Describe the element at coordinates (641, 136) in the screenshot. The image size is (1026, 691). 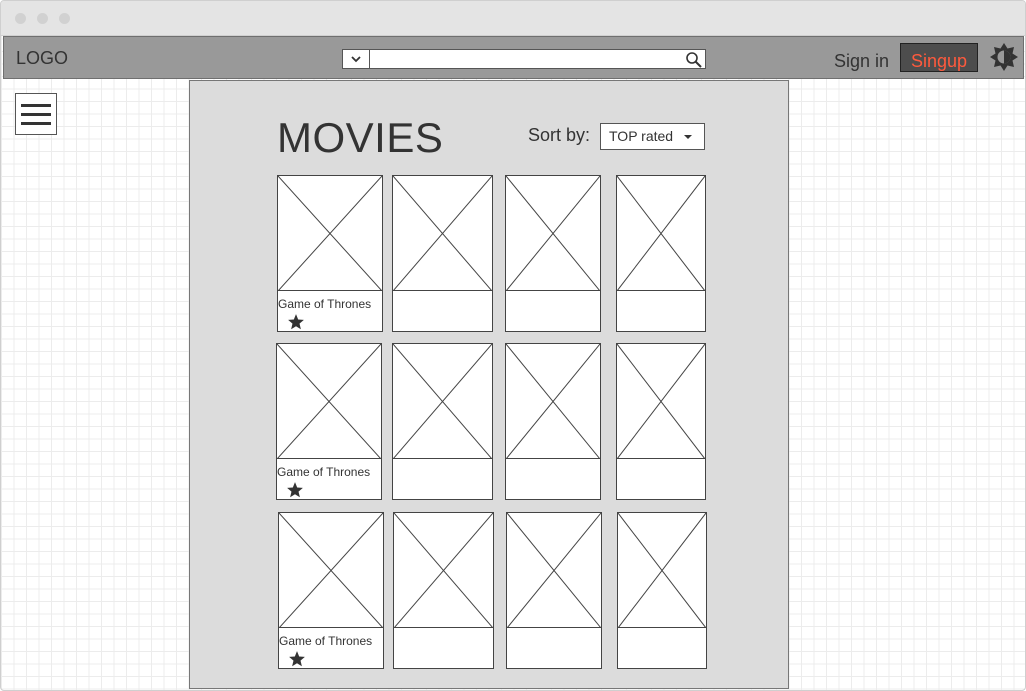
I see `sort-selected-value: TOP rated` at that location.